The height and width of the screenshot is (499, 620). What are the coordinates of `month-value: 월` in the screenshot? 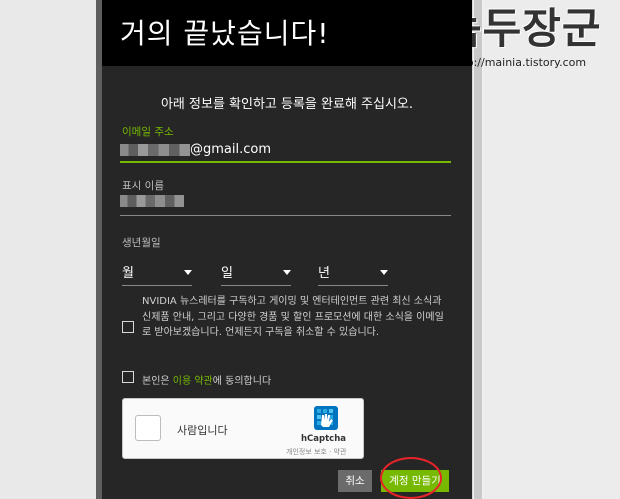 It's located at (128, 273).